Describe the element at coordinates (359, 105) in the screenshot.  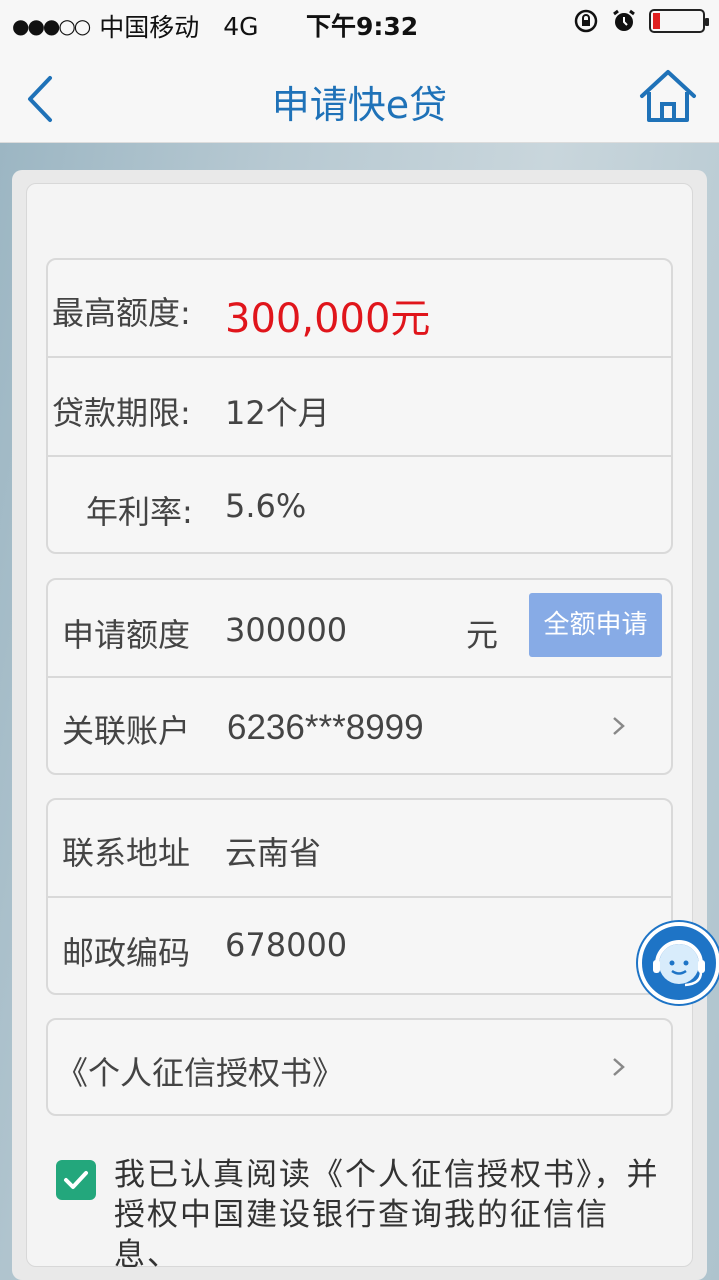
I see `page-title: 申请快e贷` at that location.